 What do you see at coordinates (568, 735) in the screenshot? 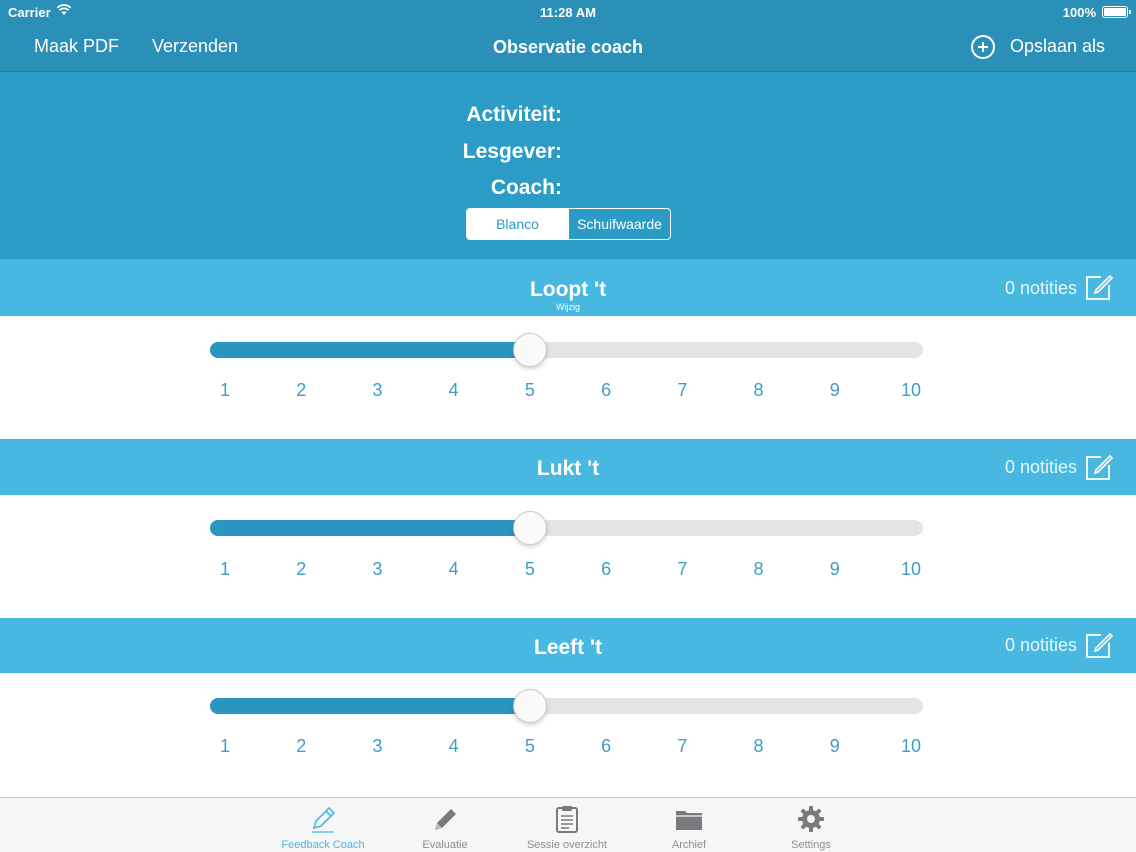
I see `slider-section-leeft: 1 2 3 4 5 6 7 8 9 10` at bounding box center [568, 735].